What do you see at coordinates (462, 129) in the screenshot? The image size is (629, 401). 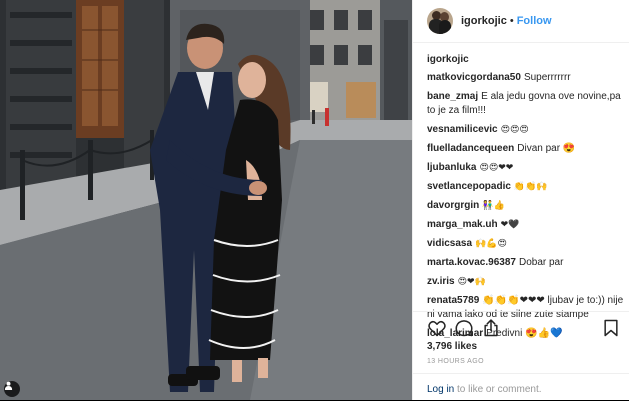 I see `comment-username: vesnamilicevic` at bounding box center [462, 129].